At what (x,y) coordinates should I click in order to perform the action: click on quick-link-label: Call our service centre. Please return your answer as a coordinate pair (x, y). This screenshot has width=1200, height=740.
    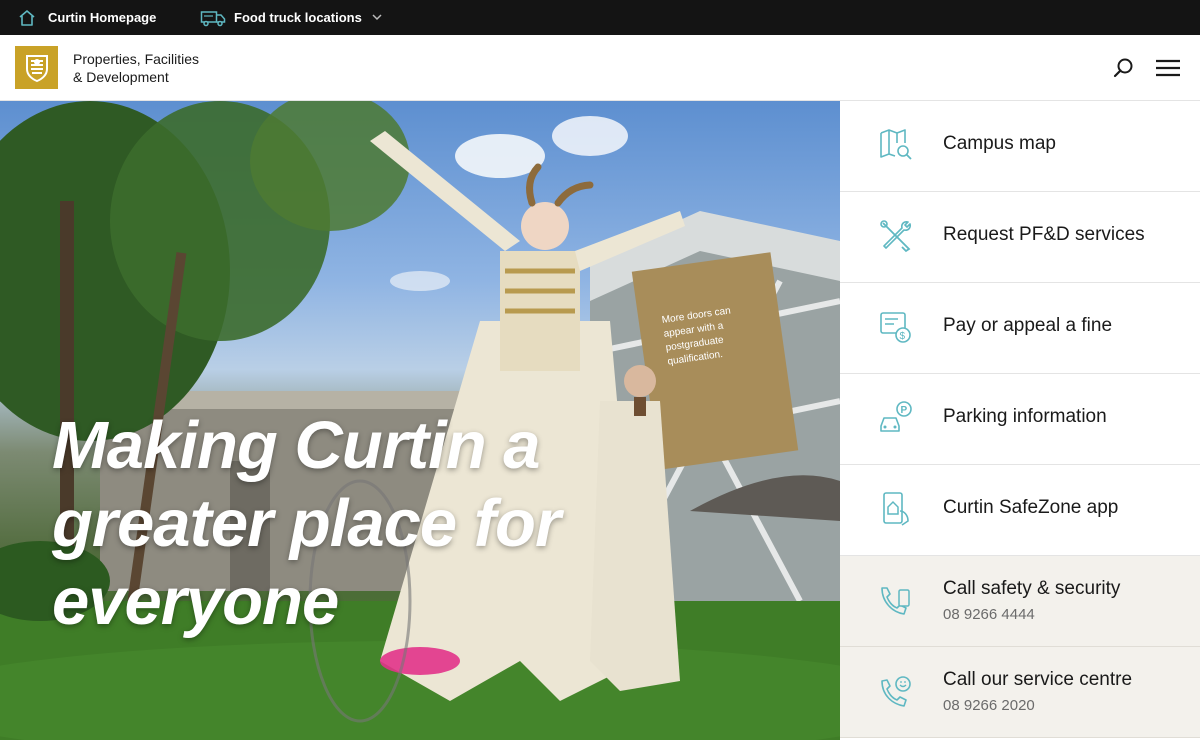
    Looking at the image, I should click on (1038, 679).